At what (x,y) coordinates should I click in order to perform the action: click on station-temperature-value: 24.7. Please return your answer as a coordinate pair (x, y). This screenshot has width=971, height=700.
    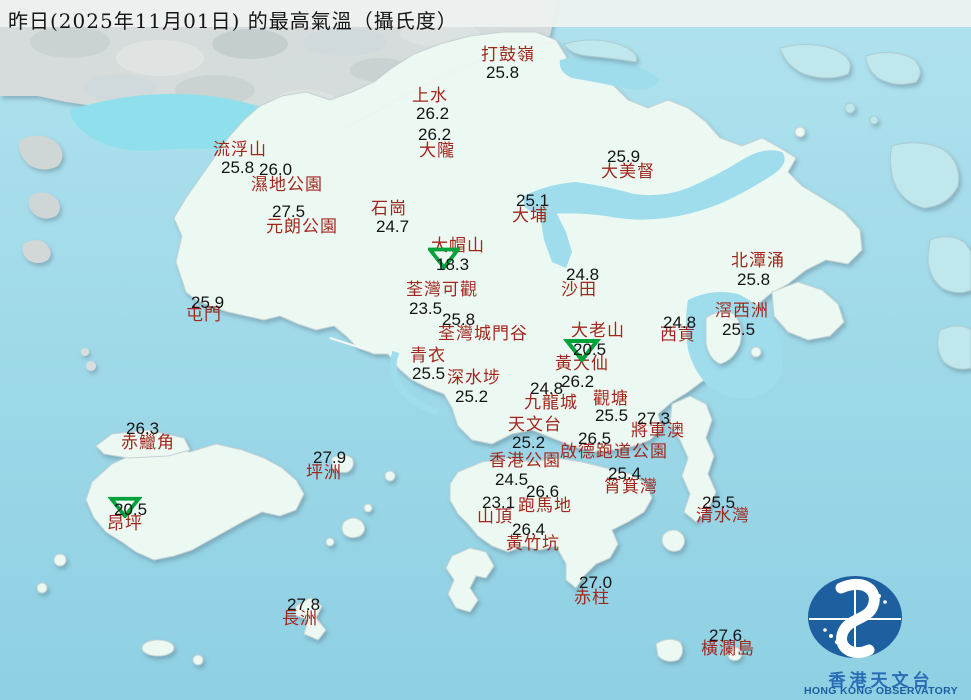
    Looking at the image, I should click on (393, 226).